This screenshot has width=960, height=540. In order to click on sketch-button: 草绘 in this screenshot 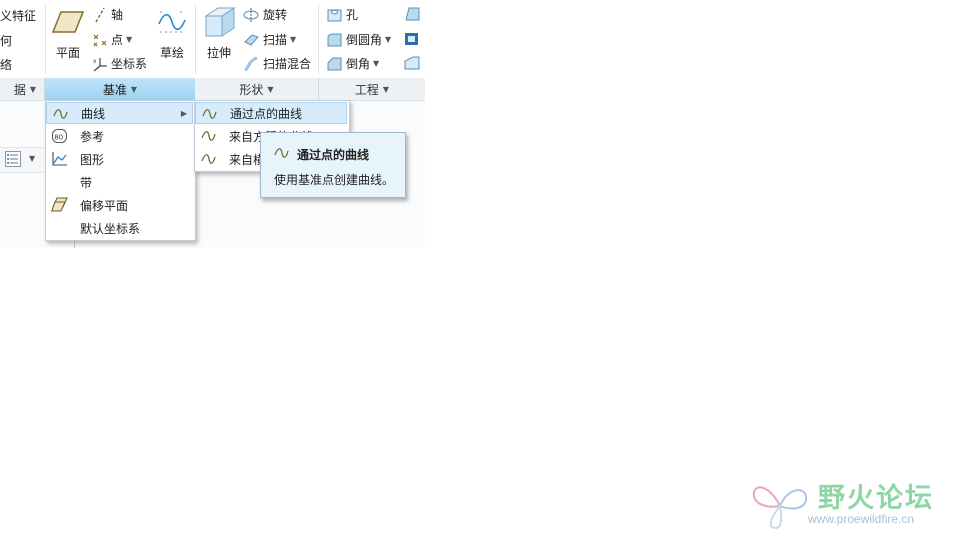, I will do `click(172, 34)`.